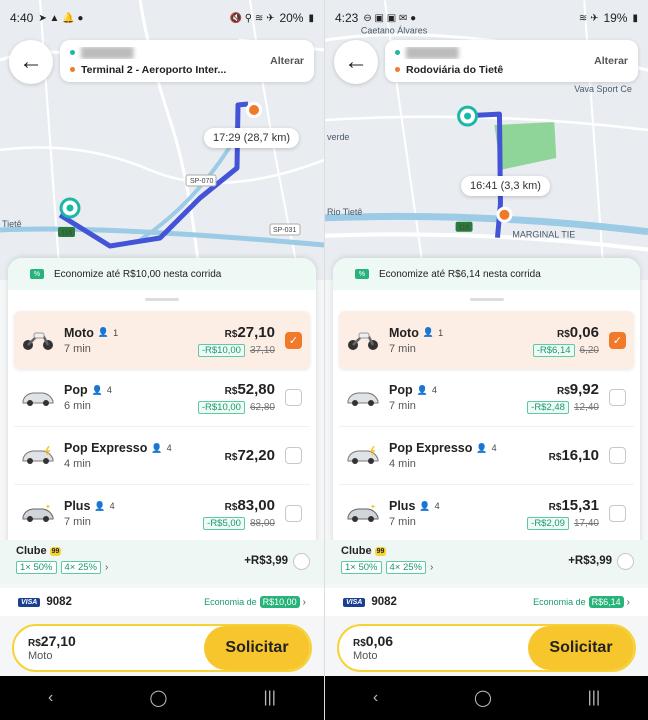 The image size is (648, 720). What do you see at coordinates (511, 61) in the screenshot?
I see `route-card: ████████ Rodoviária do Tietê Alterar` at bounding box center [511, 61].